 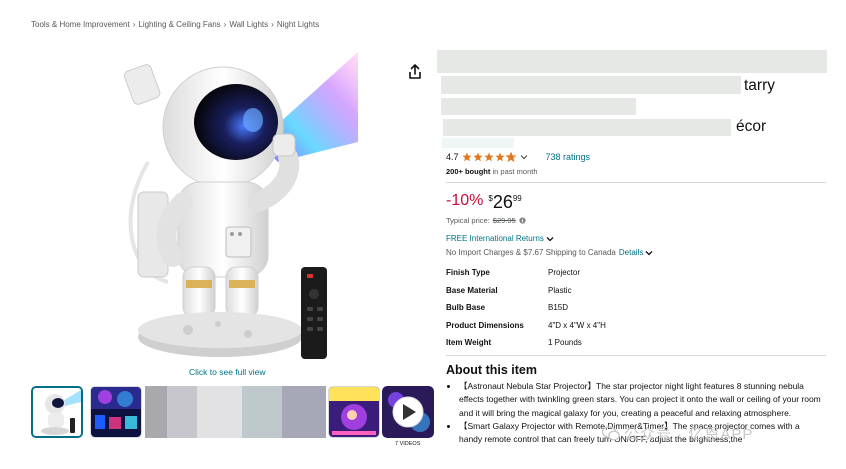 I want to click on share-icon, so click(x=415, y=72).